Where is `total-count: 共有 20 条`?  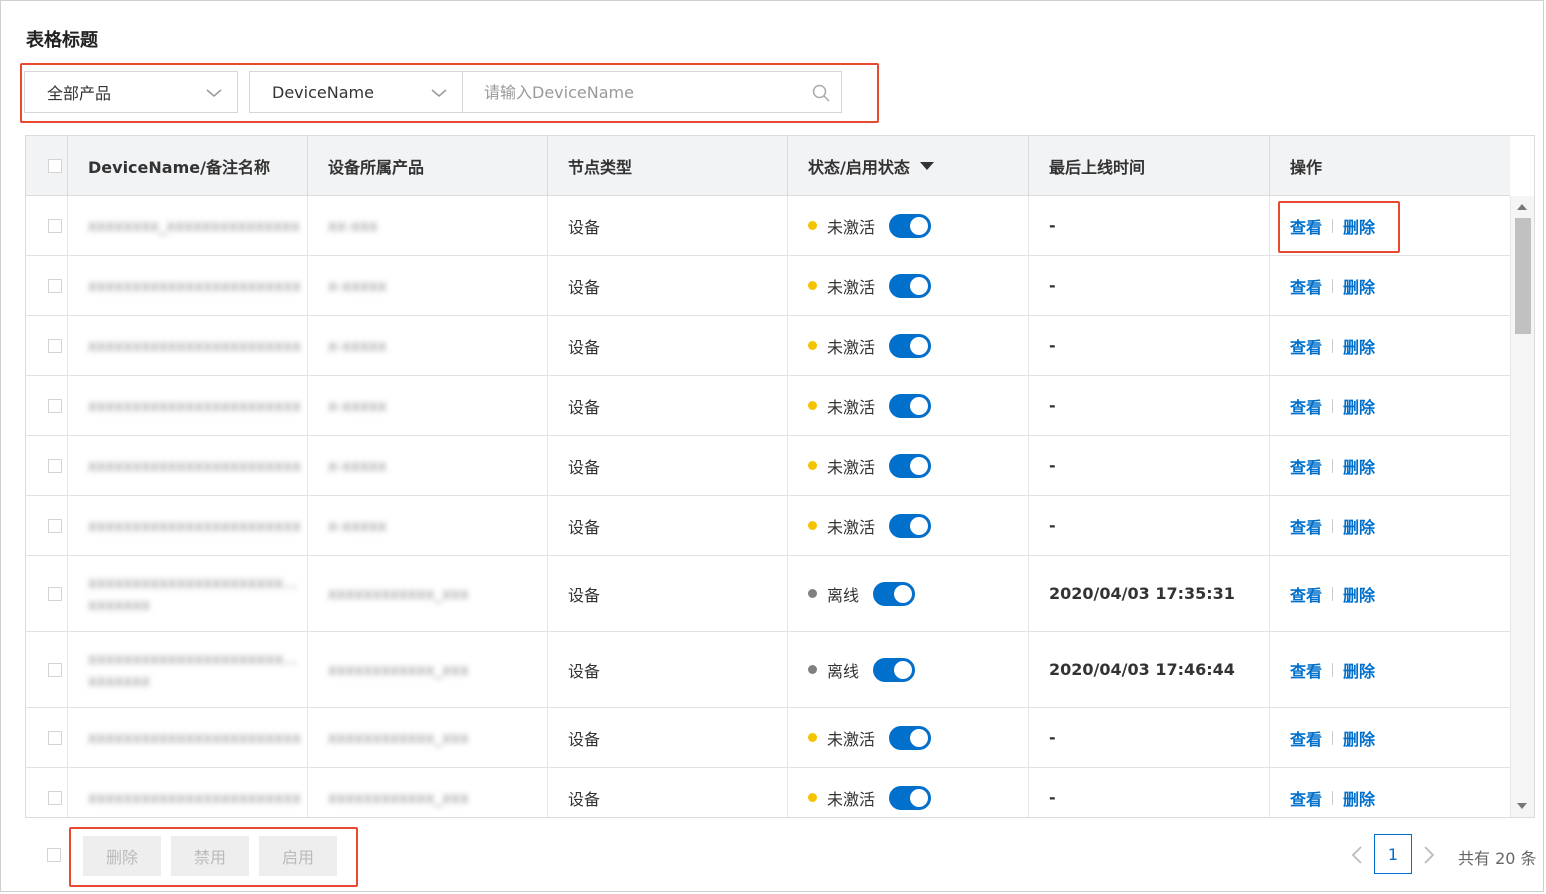 total-count: 共有 20 条 is located at coordinates (1497, 858).